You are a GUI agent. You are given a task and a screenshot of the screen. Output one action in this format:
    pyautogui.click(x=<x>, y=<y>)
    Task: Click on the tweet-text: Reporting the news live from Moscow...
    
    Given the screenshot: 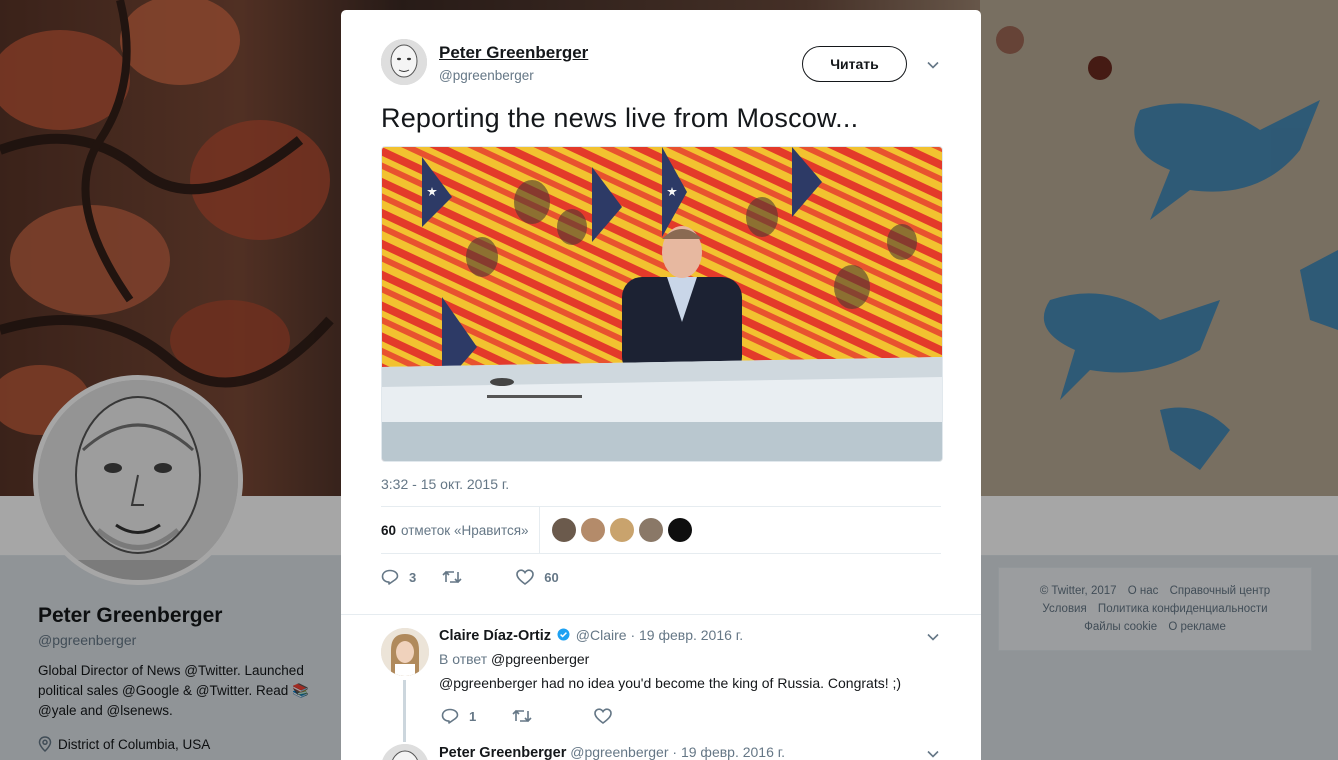 What is the action you would take?
    pyautogui.click(x=620, y=118)
    